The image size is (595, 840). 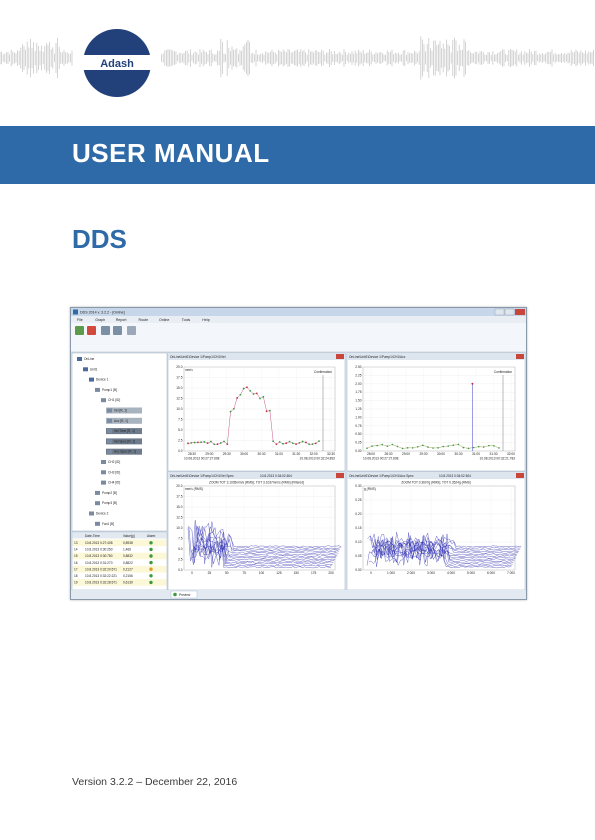 What do you see at coordinates (210, 573) in the screenshot?
I see `x-tick-label: 25` at bounding box center [210, 573].